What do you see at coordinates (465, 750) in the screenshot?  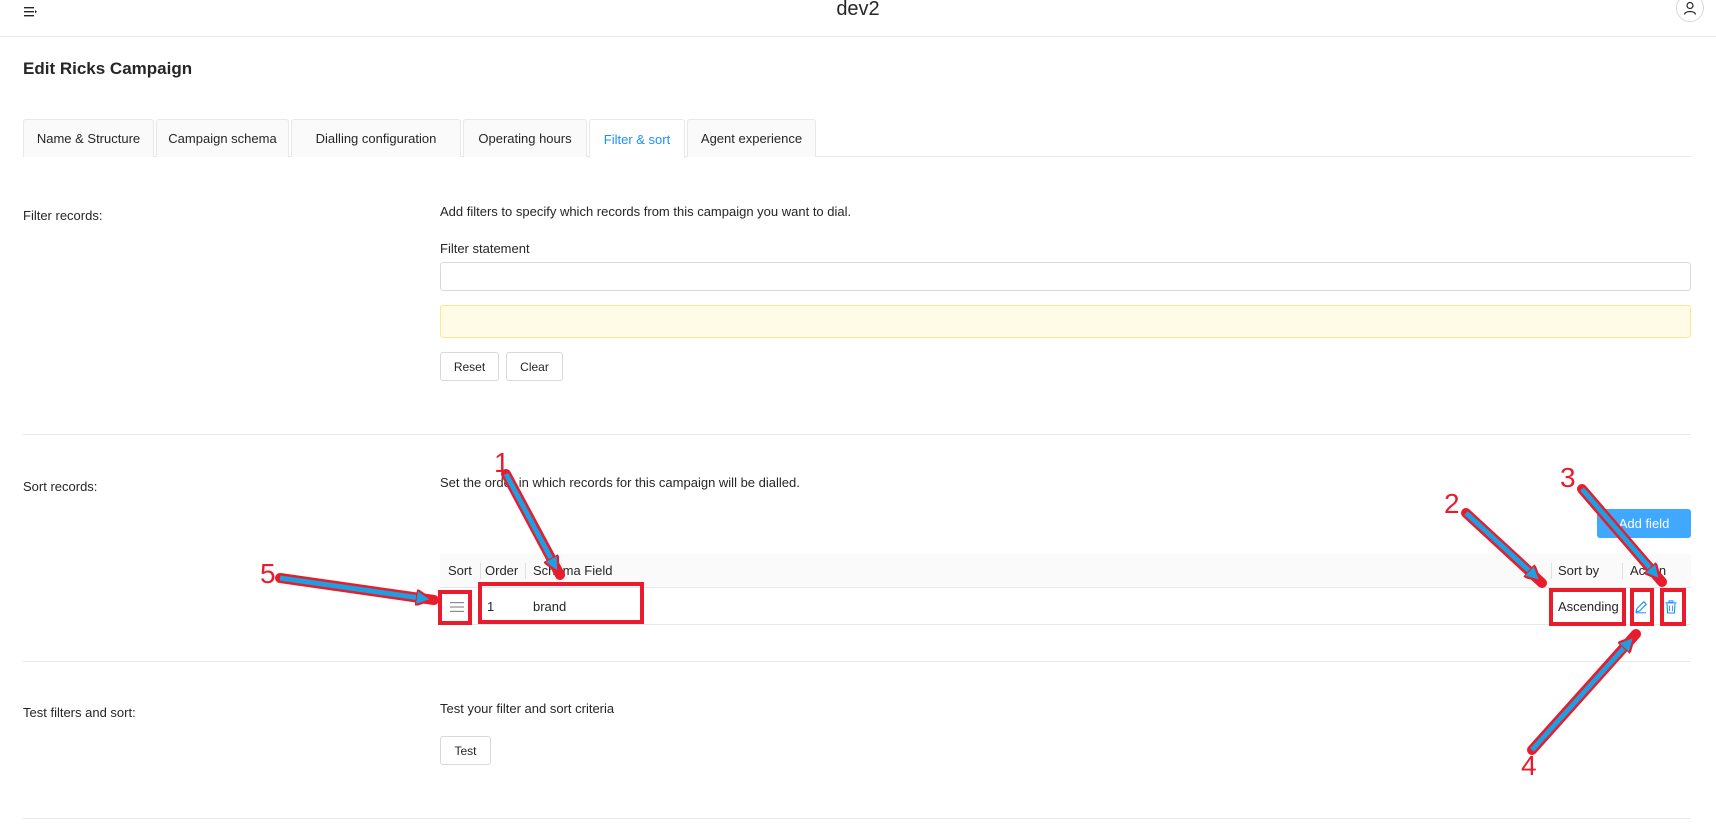 I see `test-button: Test` at bounding box center [465, 750].